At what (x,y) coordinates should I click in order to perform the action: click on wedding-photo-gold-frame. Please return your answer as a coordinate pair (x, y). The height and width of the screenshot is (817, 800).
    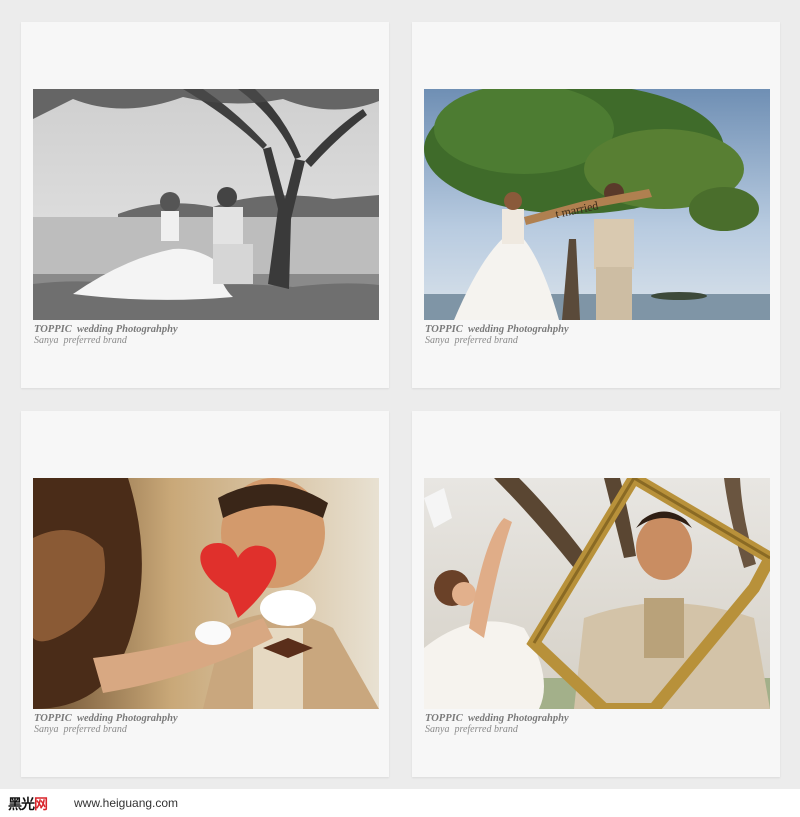
    Looking at the image, I should click on (597, 593).